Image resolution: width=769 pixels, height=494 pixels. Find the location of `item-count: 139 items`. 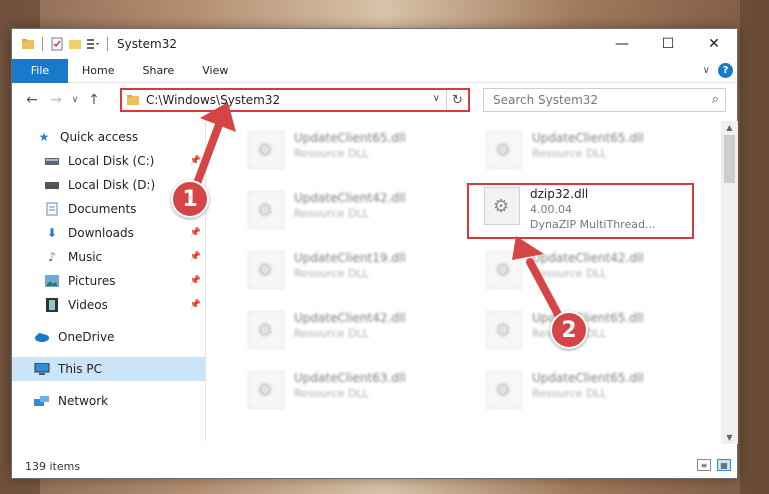

item-count: 139 items is located at coordinates (53, 466).